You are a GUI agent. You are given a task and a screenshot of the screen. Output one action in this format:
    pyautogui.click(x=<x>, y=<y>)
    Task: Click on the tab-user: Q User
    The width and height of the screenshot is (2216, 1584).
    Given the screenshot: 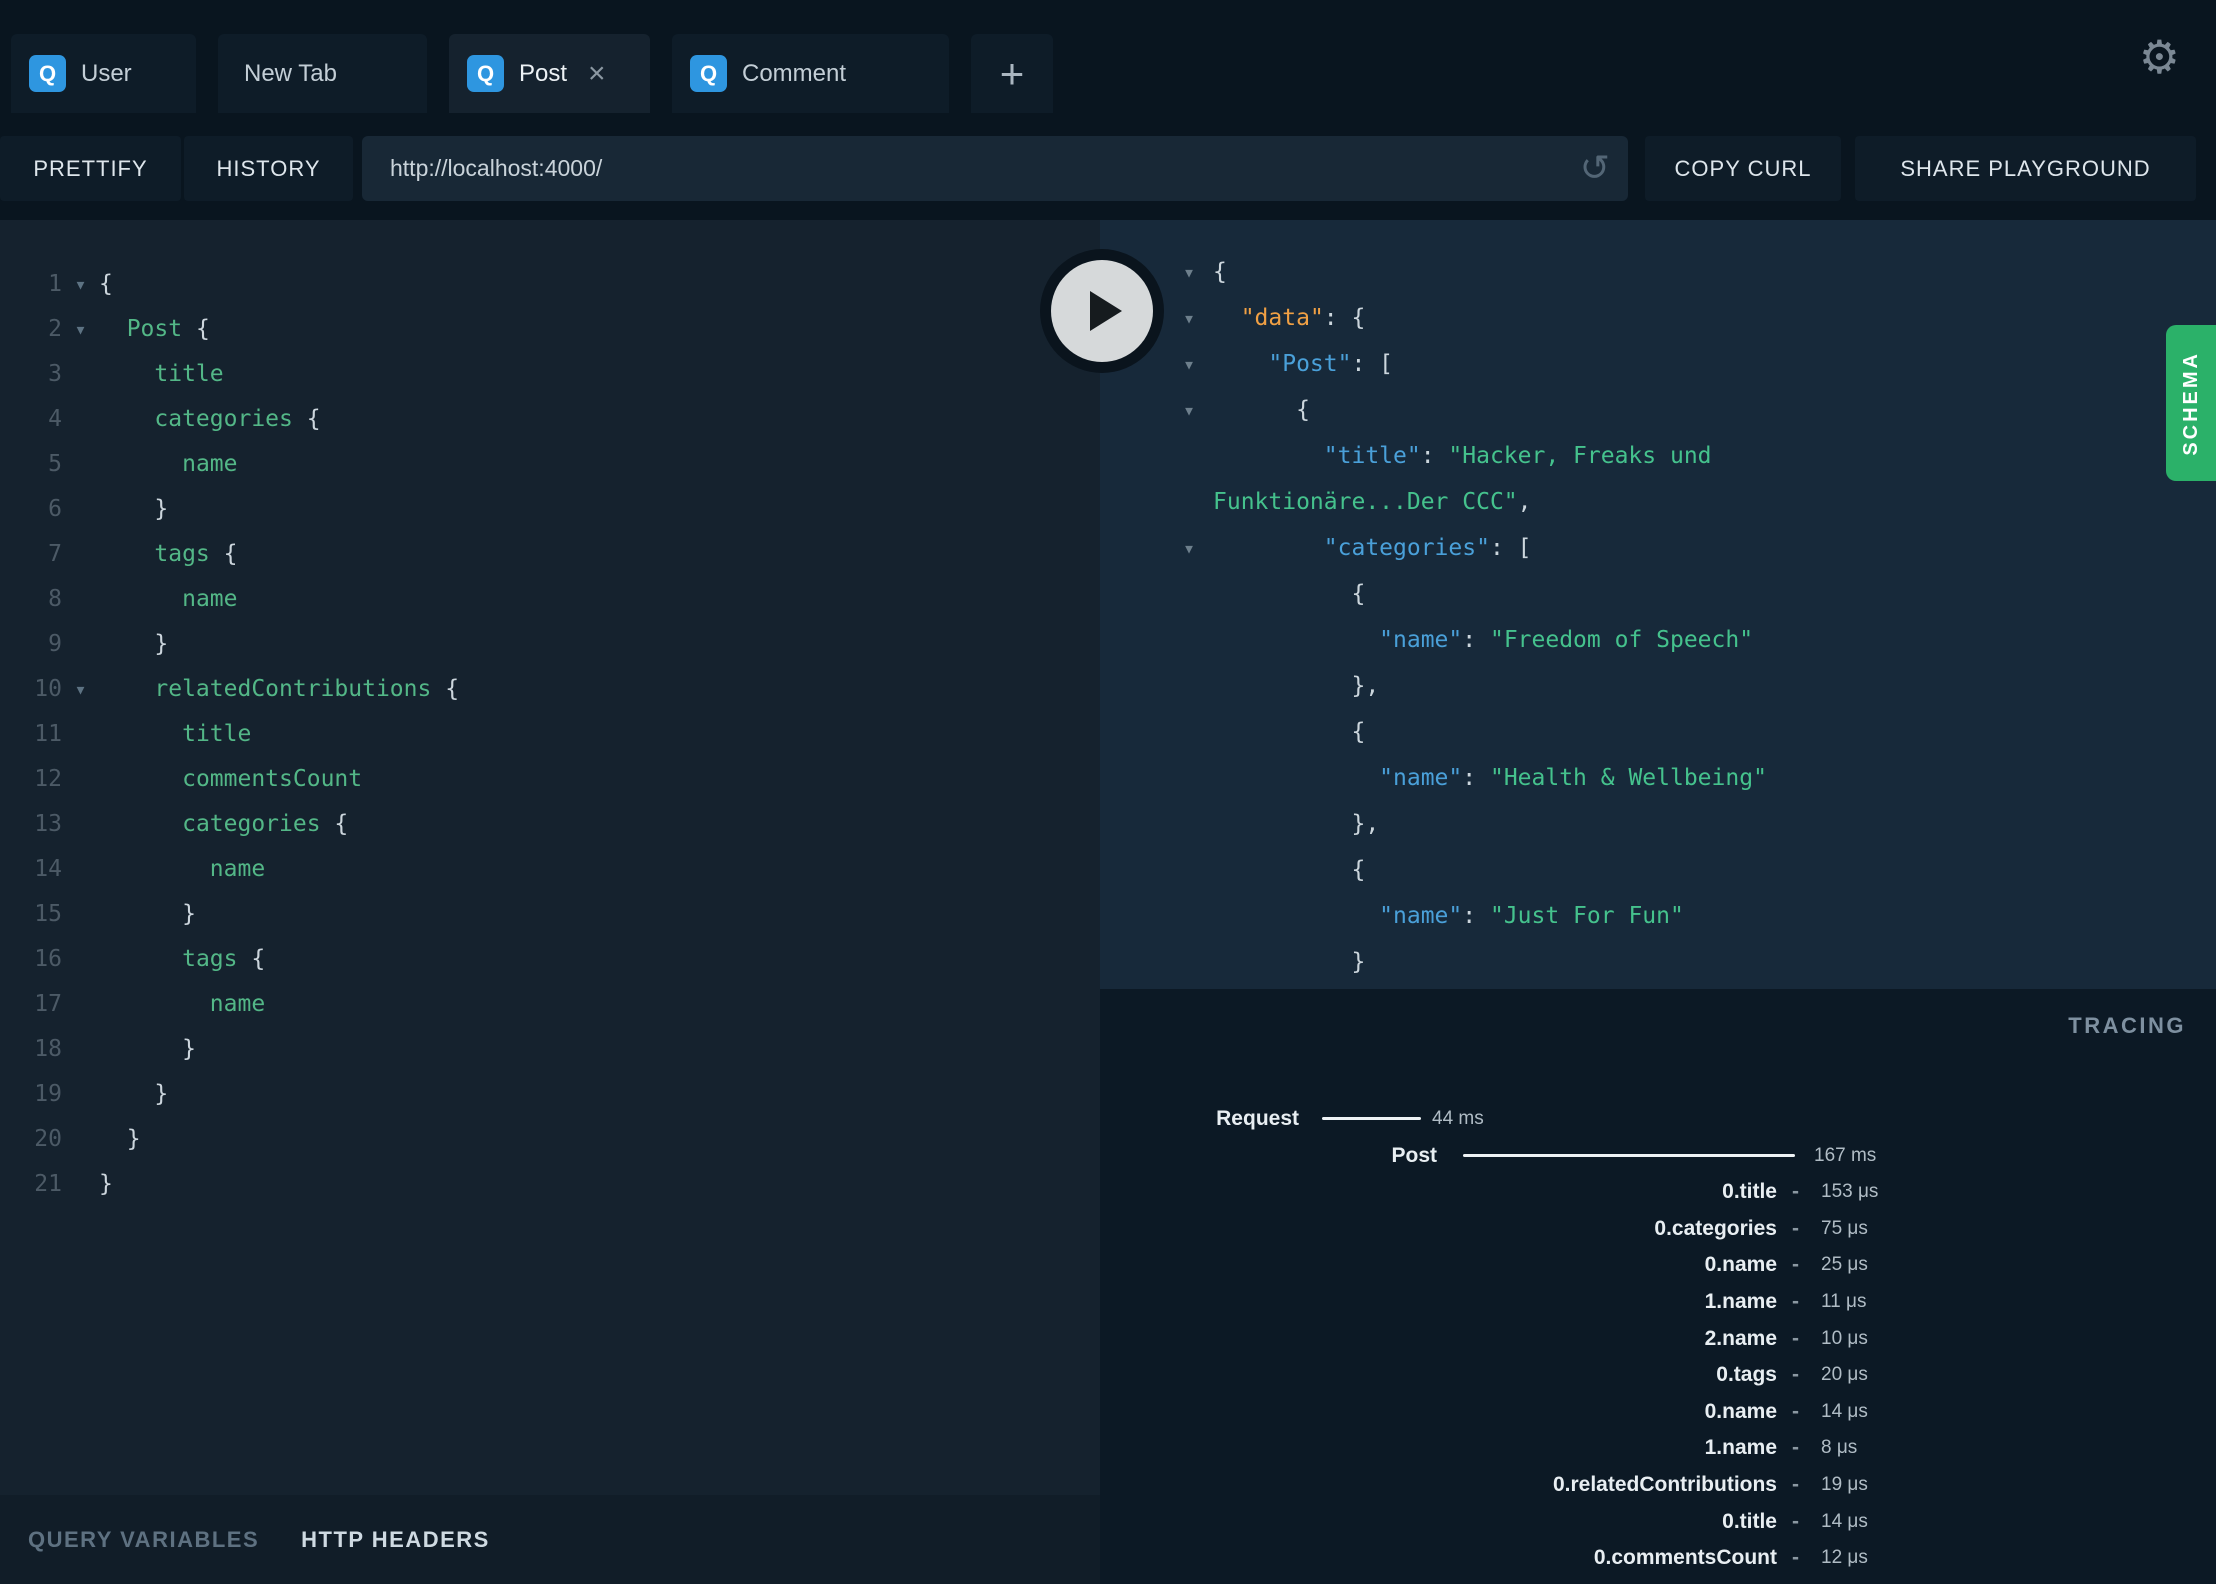 What is the action you would take?
    pyautogui.click(x=103, y=73)
    